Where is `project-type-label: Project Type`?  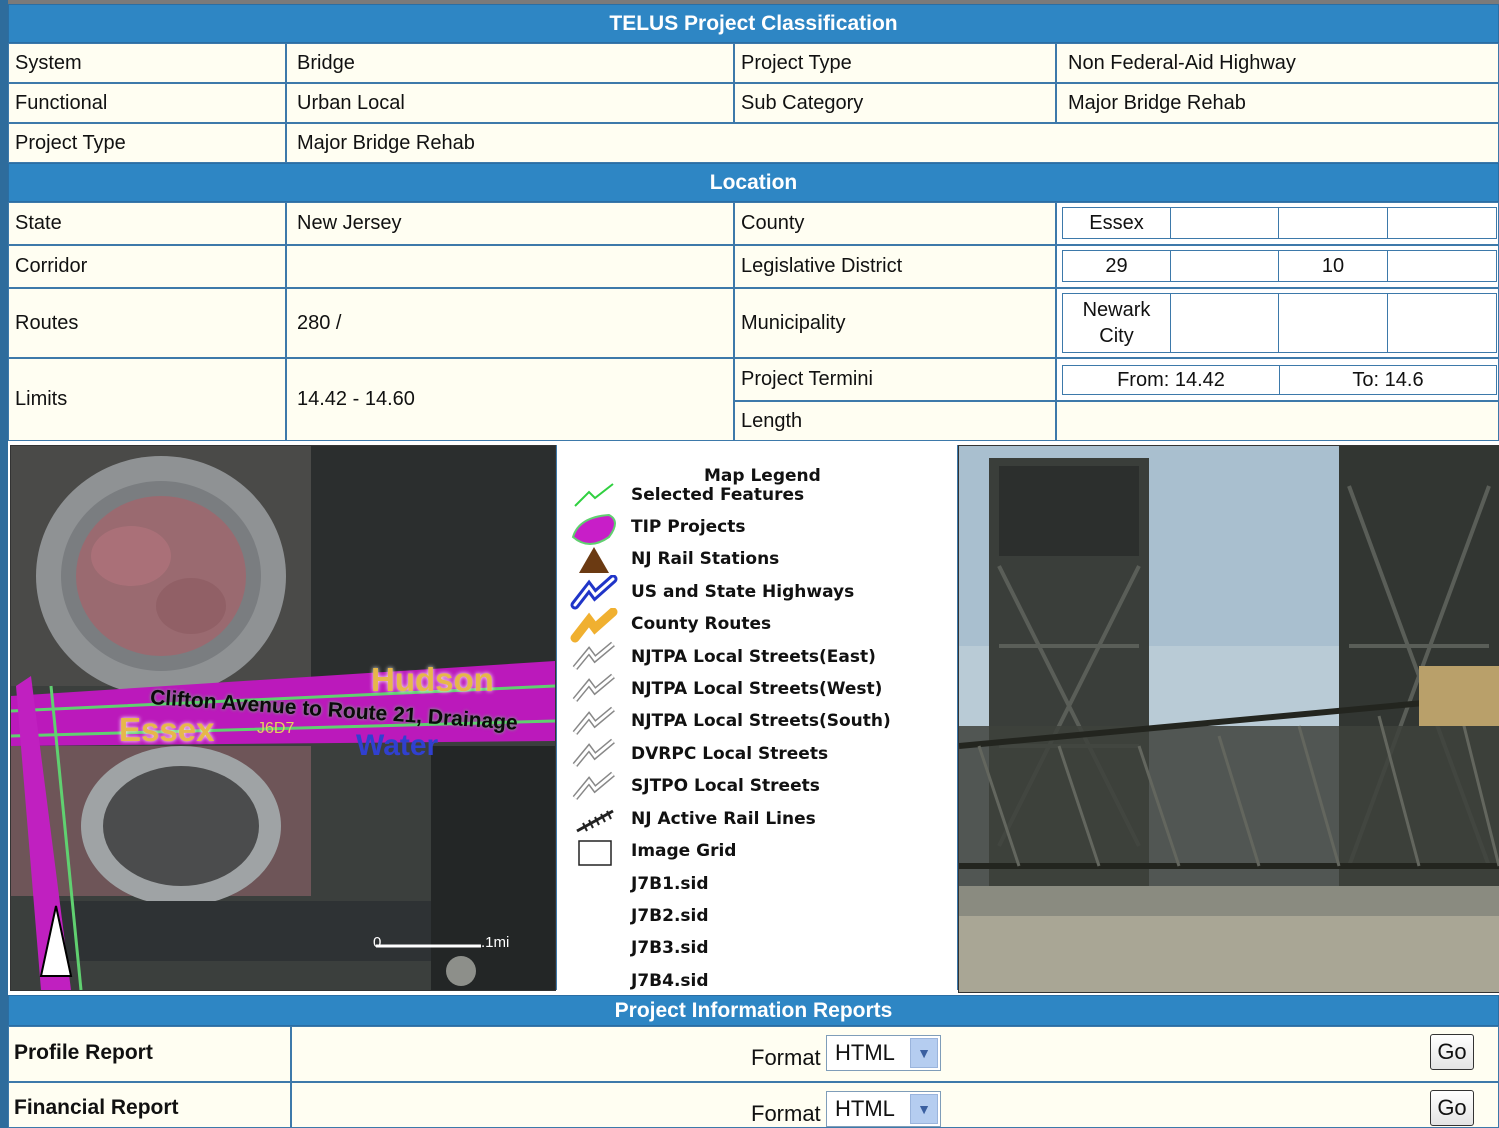 project-type-label: Project Type is located at coordinates (895, 63).